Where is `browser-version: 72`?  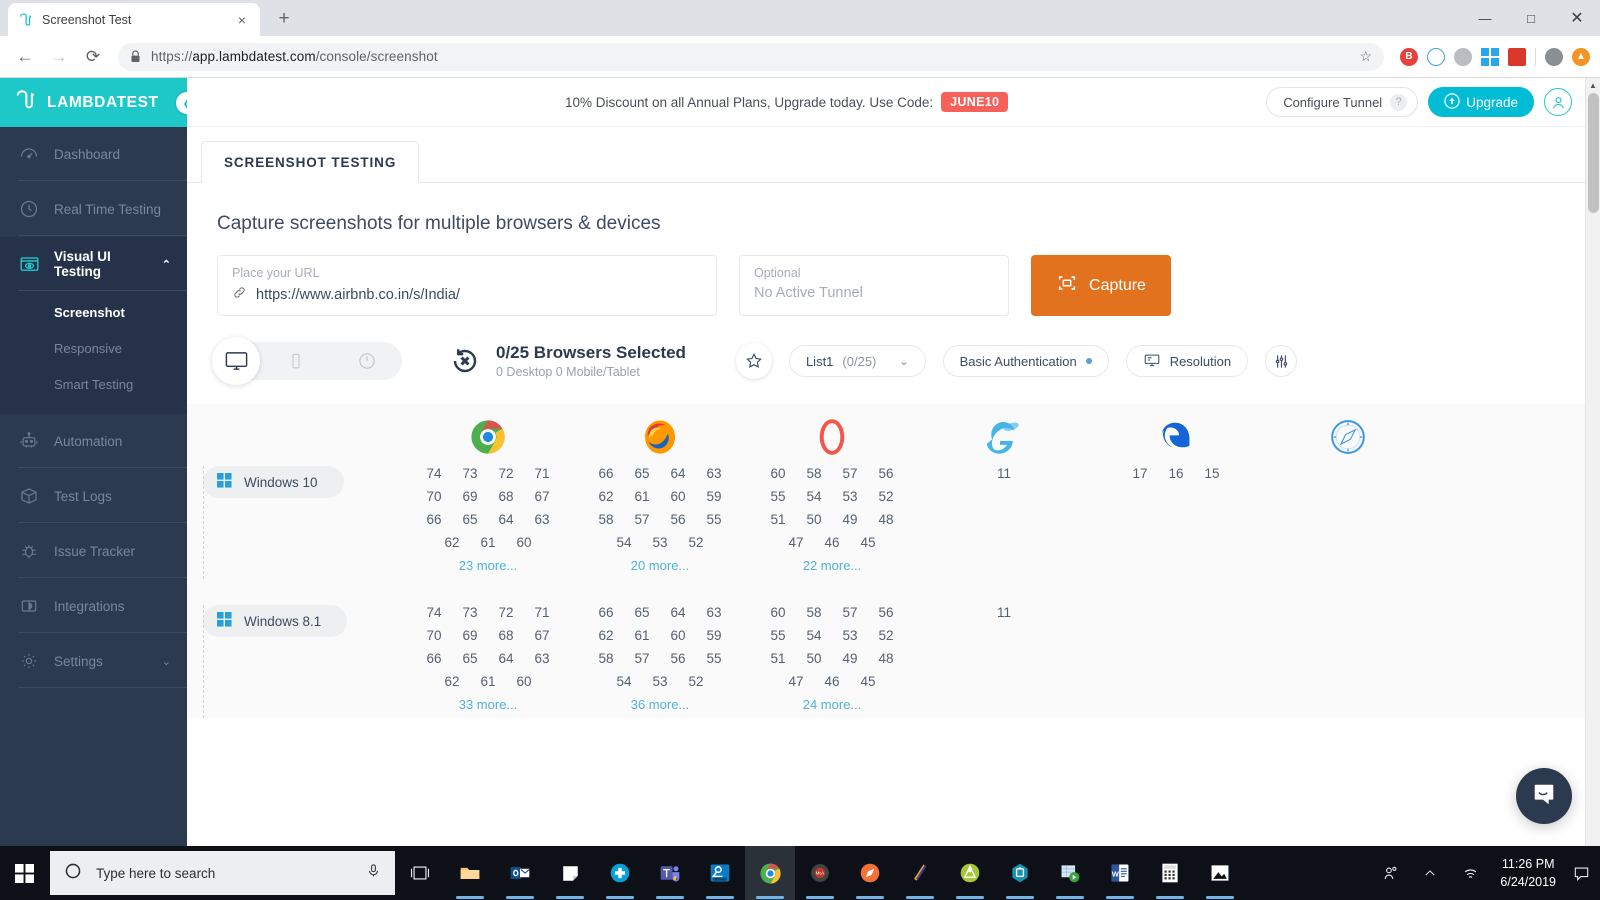
browser-version: 72 is located at coordinates (506, 473).